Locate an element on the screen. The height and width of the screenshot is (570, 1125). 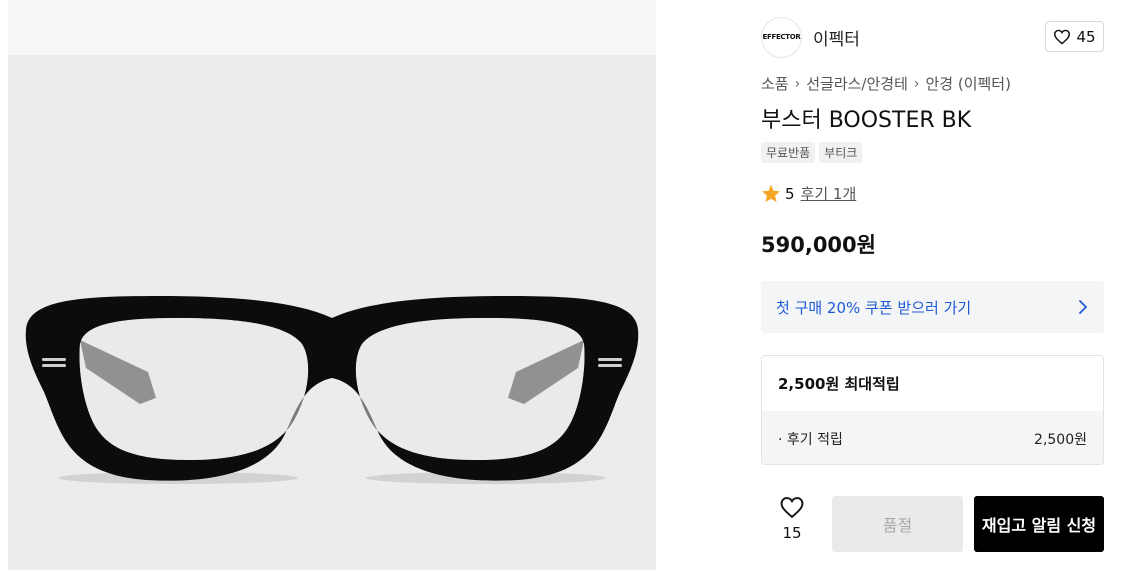
breadcrumb: 소품 › 선글라스/안경테 › 안경 (이펙터) is located at coordinates (886, 83).